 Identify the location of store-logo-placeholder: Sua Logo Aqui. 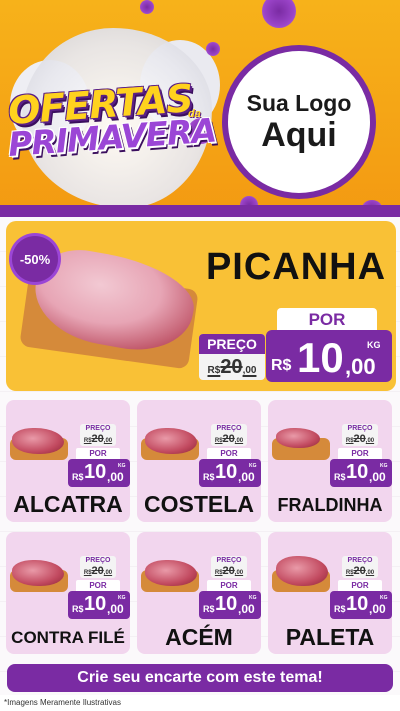
(299, 122).